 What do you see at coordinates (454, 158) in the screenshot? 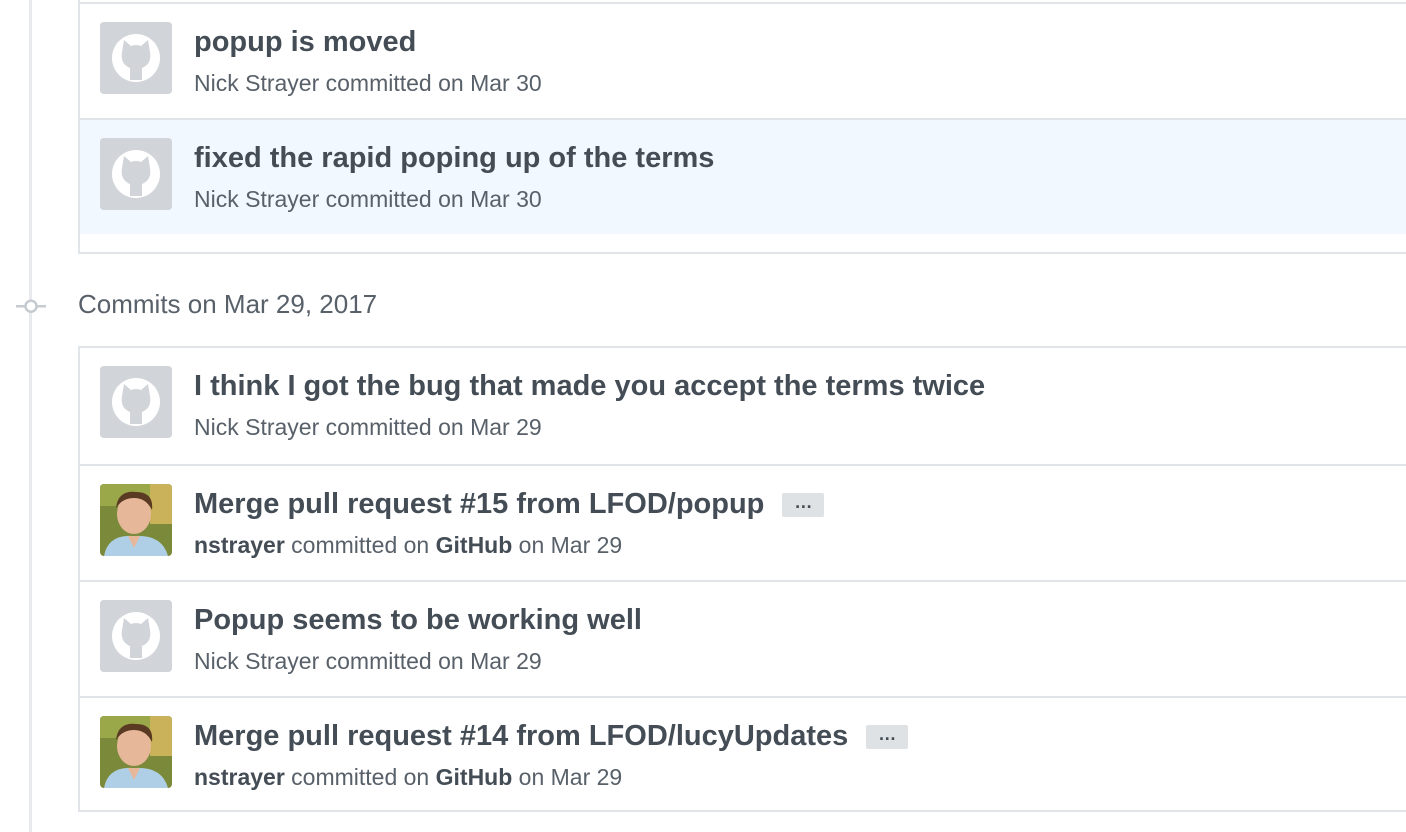
I see `commit-message: fixed the rapid poping up of the terms` at bounding box center [454, 158].